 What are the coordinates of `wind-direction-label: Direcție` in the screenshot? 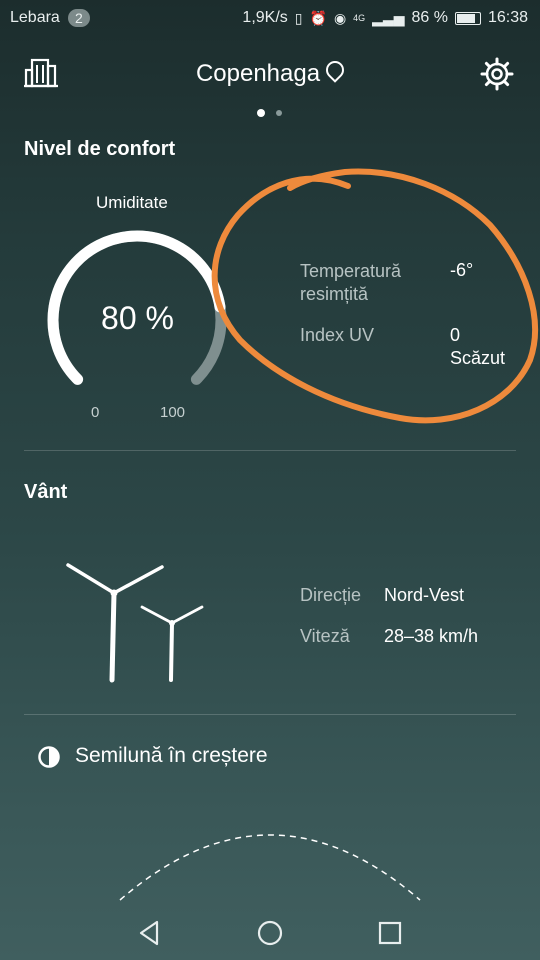 It's located at (331, 595).